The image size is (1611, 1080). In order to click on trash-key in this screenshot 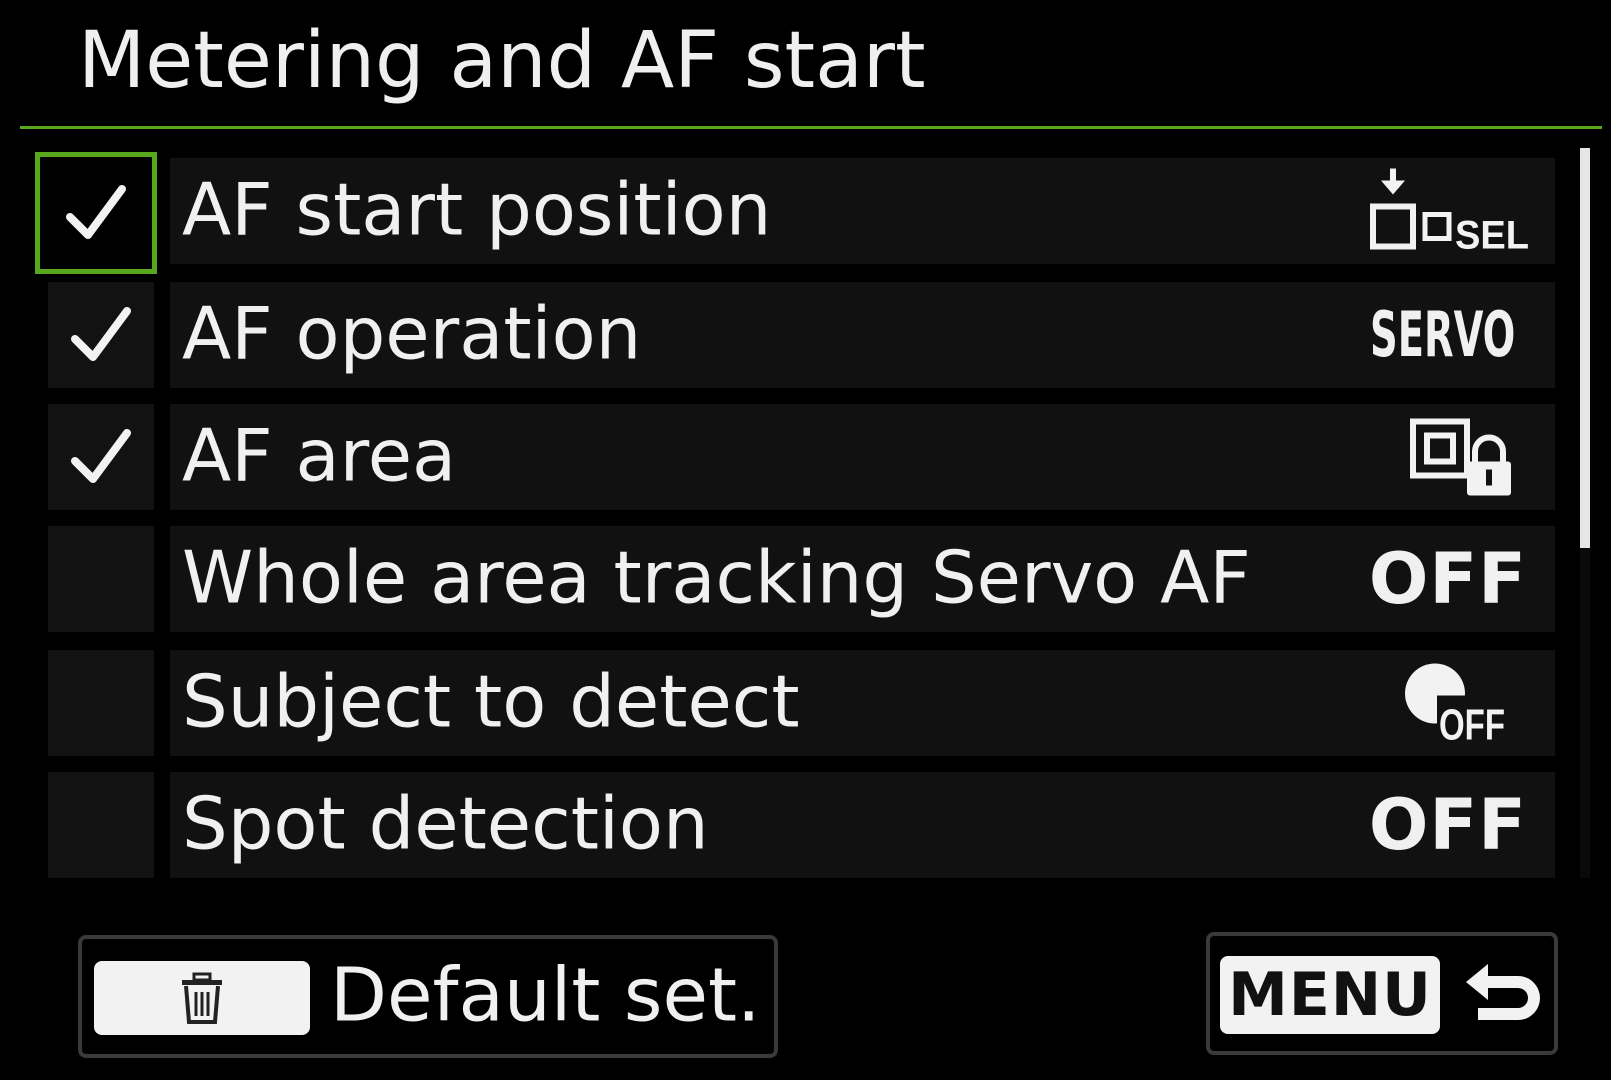, I will do `click(202, 998)`.